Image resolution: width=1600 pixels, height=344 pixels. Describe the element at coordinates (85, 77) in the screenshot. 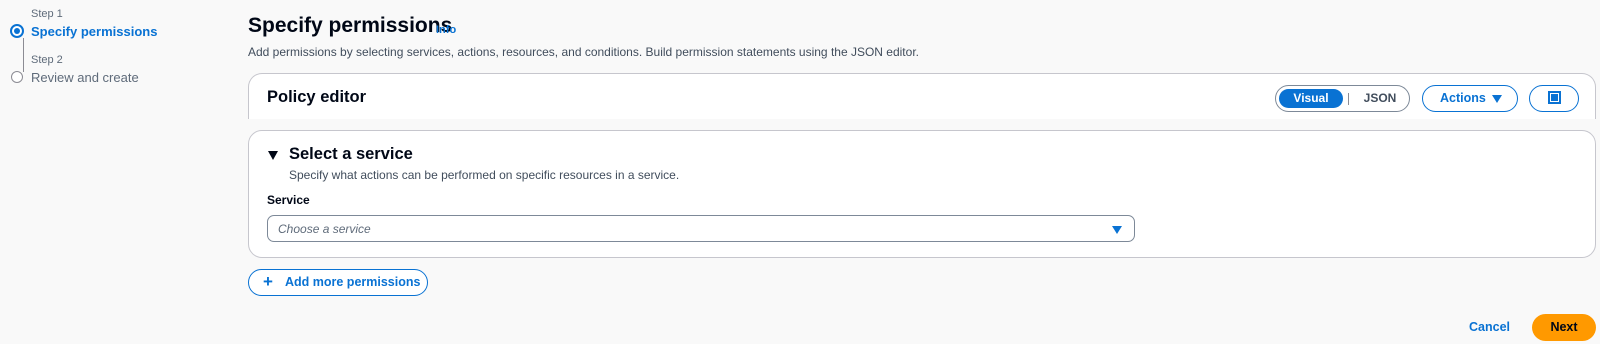

I see `step-title: Review and create` at that location.